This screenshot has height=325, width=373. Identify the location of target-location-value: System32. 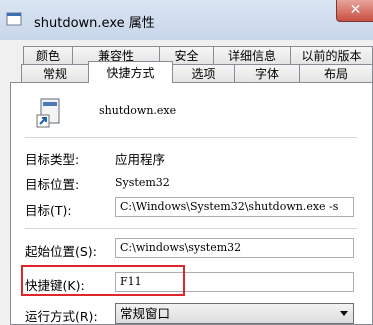
(142, 182).